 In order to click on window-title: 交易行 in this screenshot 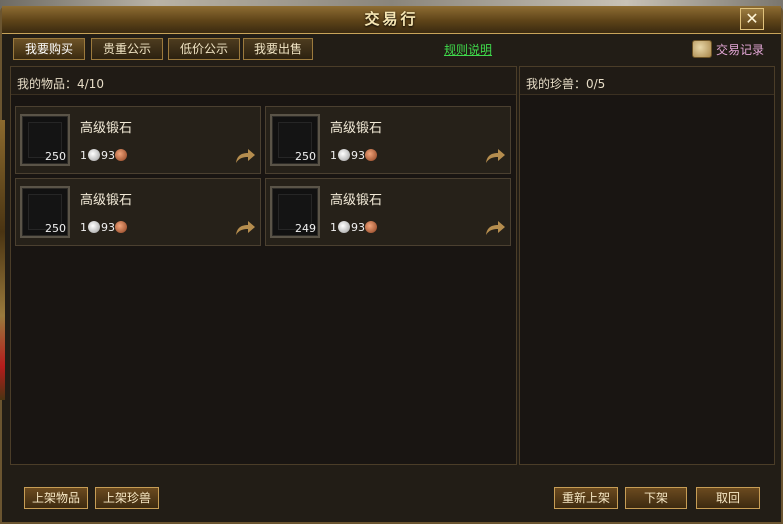, I will do `click(391, 19)`.